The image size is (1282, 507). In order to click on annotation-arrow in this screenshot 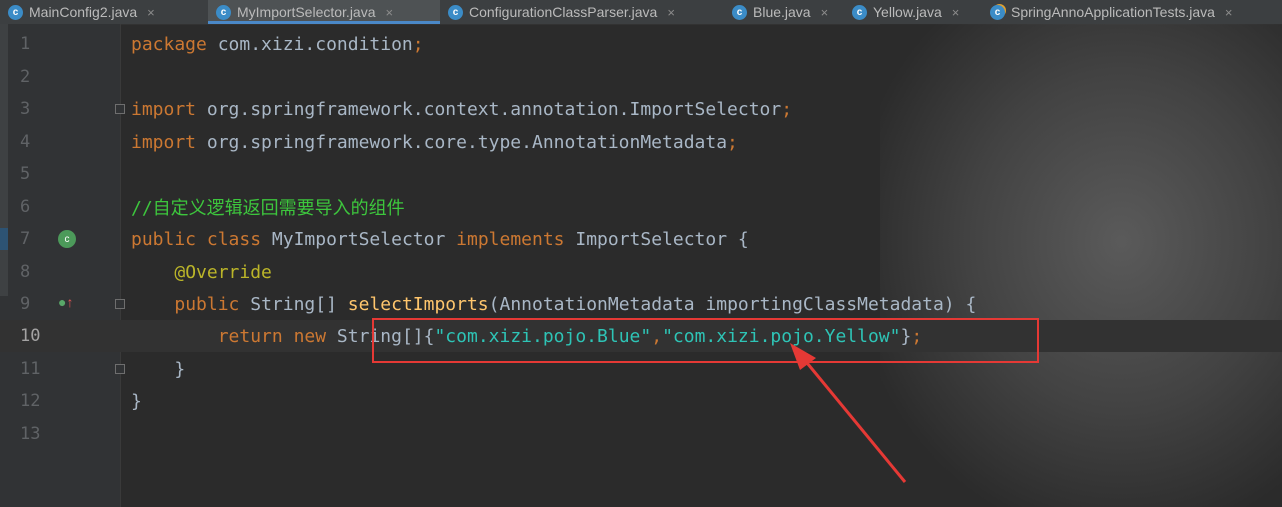, I will do `click(848, 413)`.